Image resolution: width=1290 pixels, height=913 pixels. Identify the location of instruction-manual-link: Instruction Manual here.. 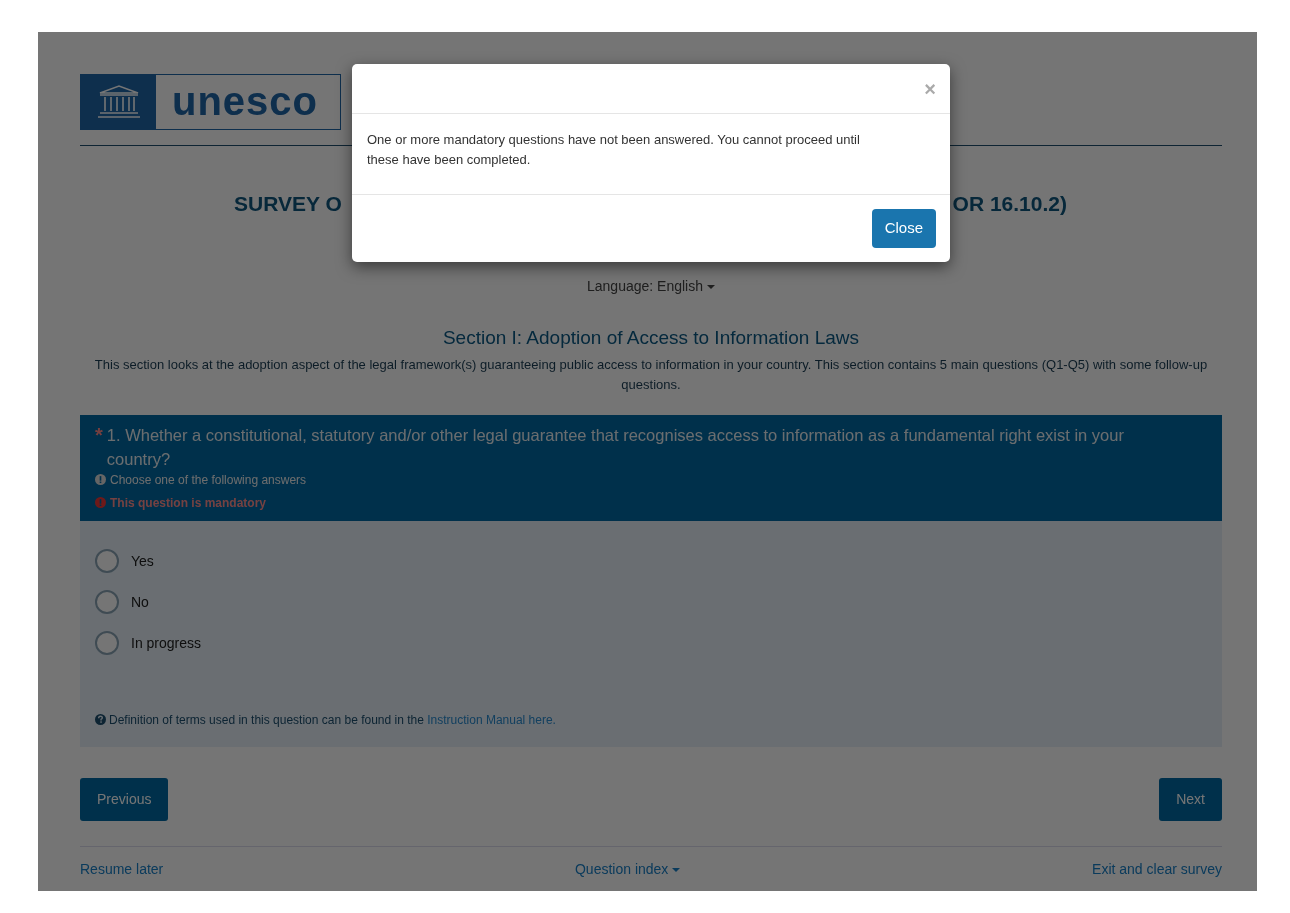
(491, 719).